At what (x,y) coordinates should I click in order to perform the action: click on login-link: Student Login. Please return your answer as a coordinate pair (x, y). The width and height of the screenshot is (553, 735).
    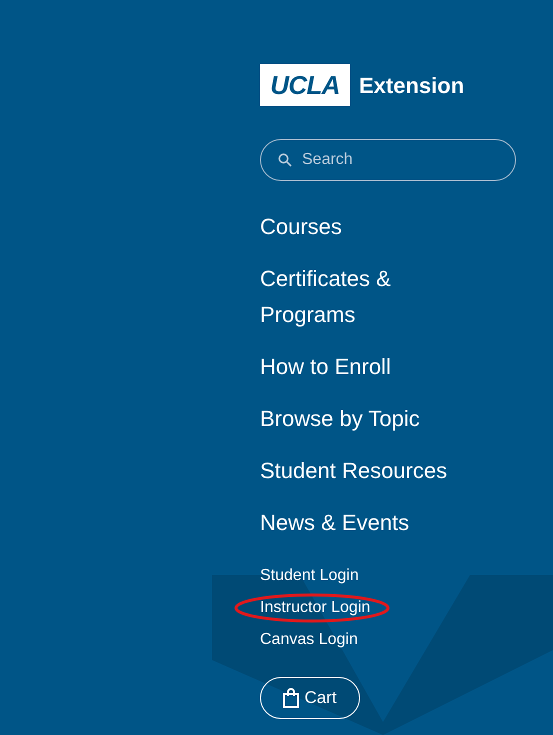
    Looking at the image, I should click on (309, 576).